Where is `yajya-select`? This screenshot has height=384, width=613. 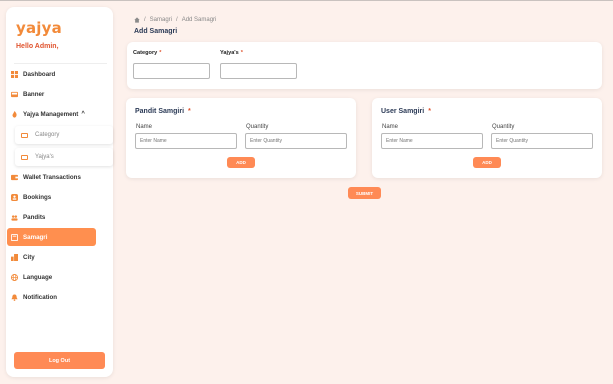 yajya-select is located at coordinates (258, 71).